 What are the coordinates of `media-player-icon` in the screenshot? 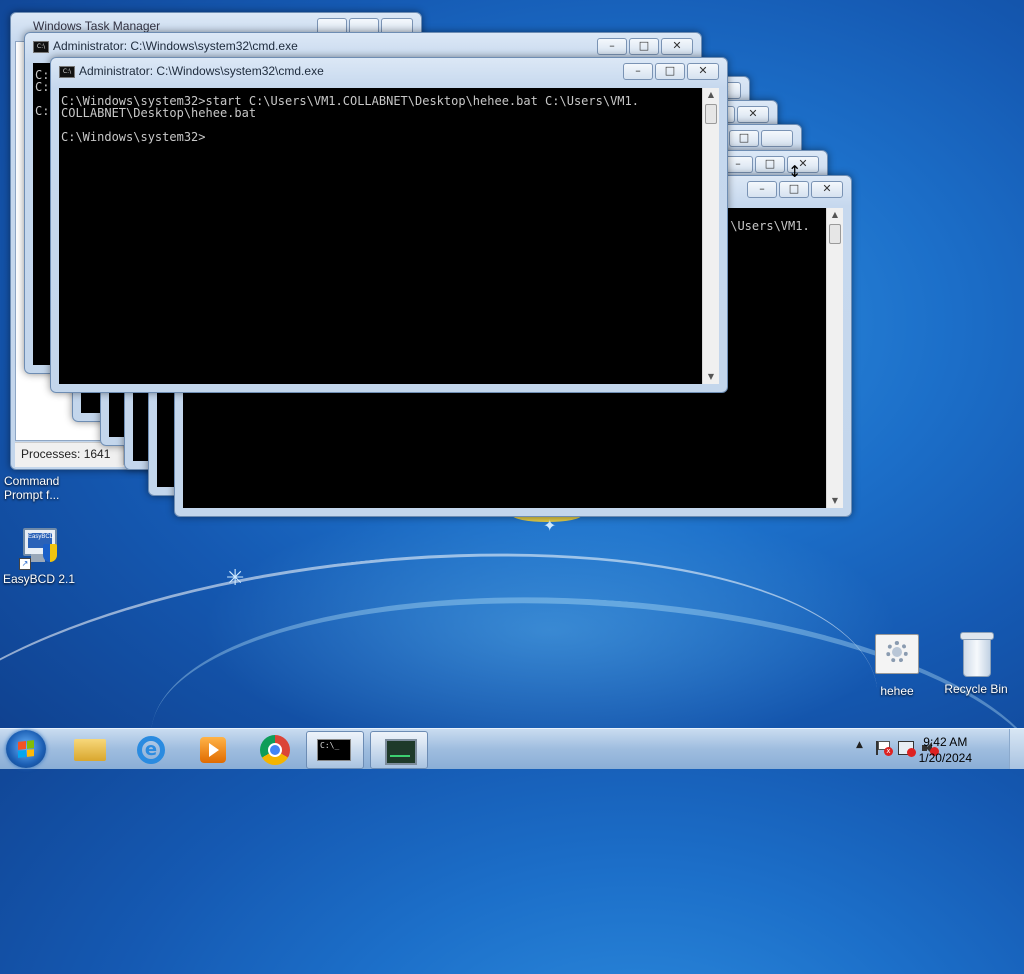 It's located at (213, 750).